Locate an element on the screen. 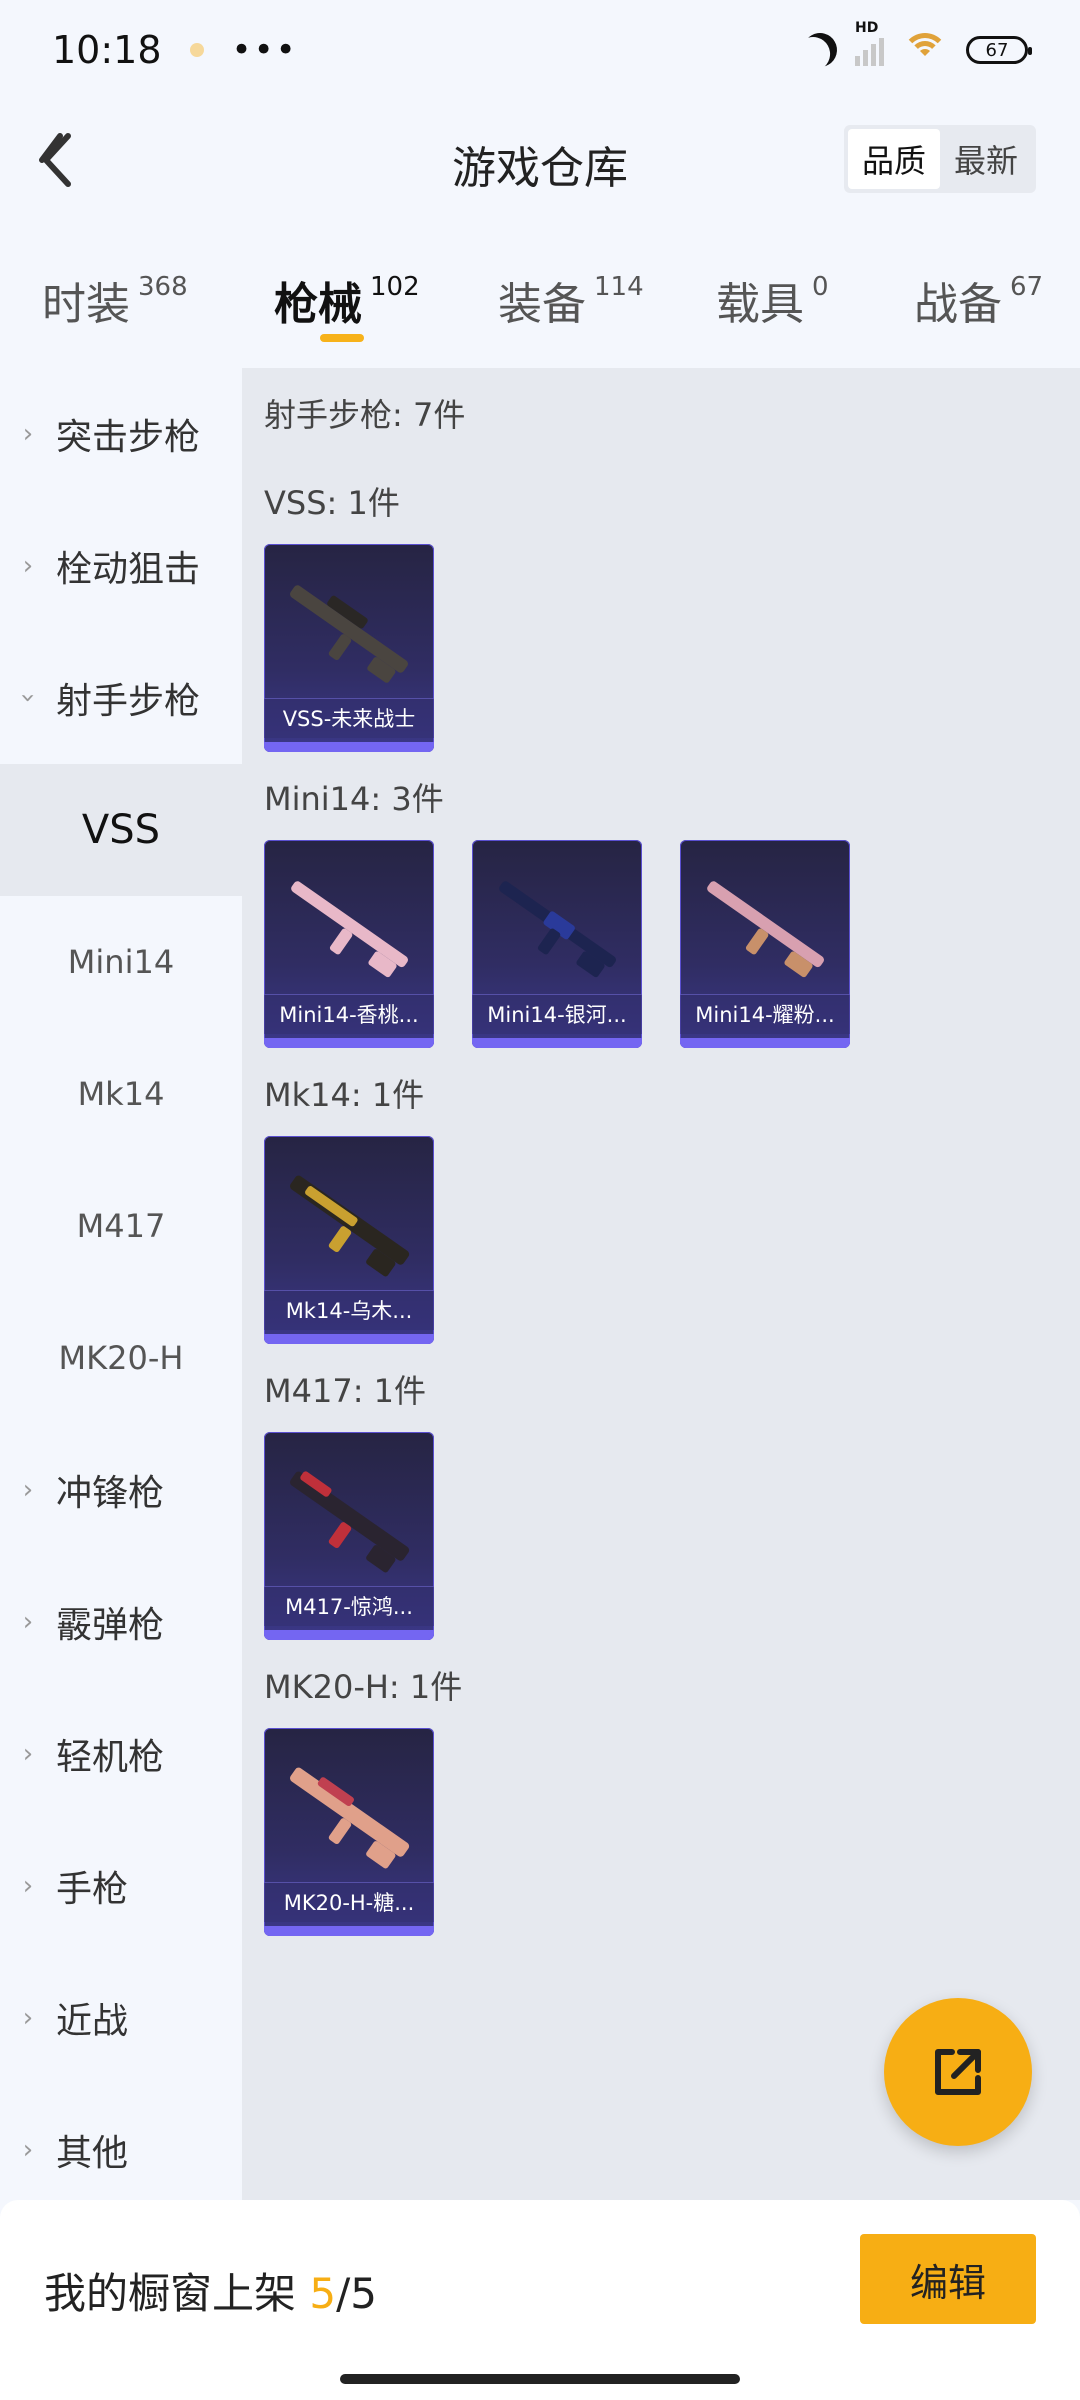 The height and width of the screenshot is (2400, 1080). notification-dot is located at coordinates (196, 50).